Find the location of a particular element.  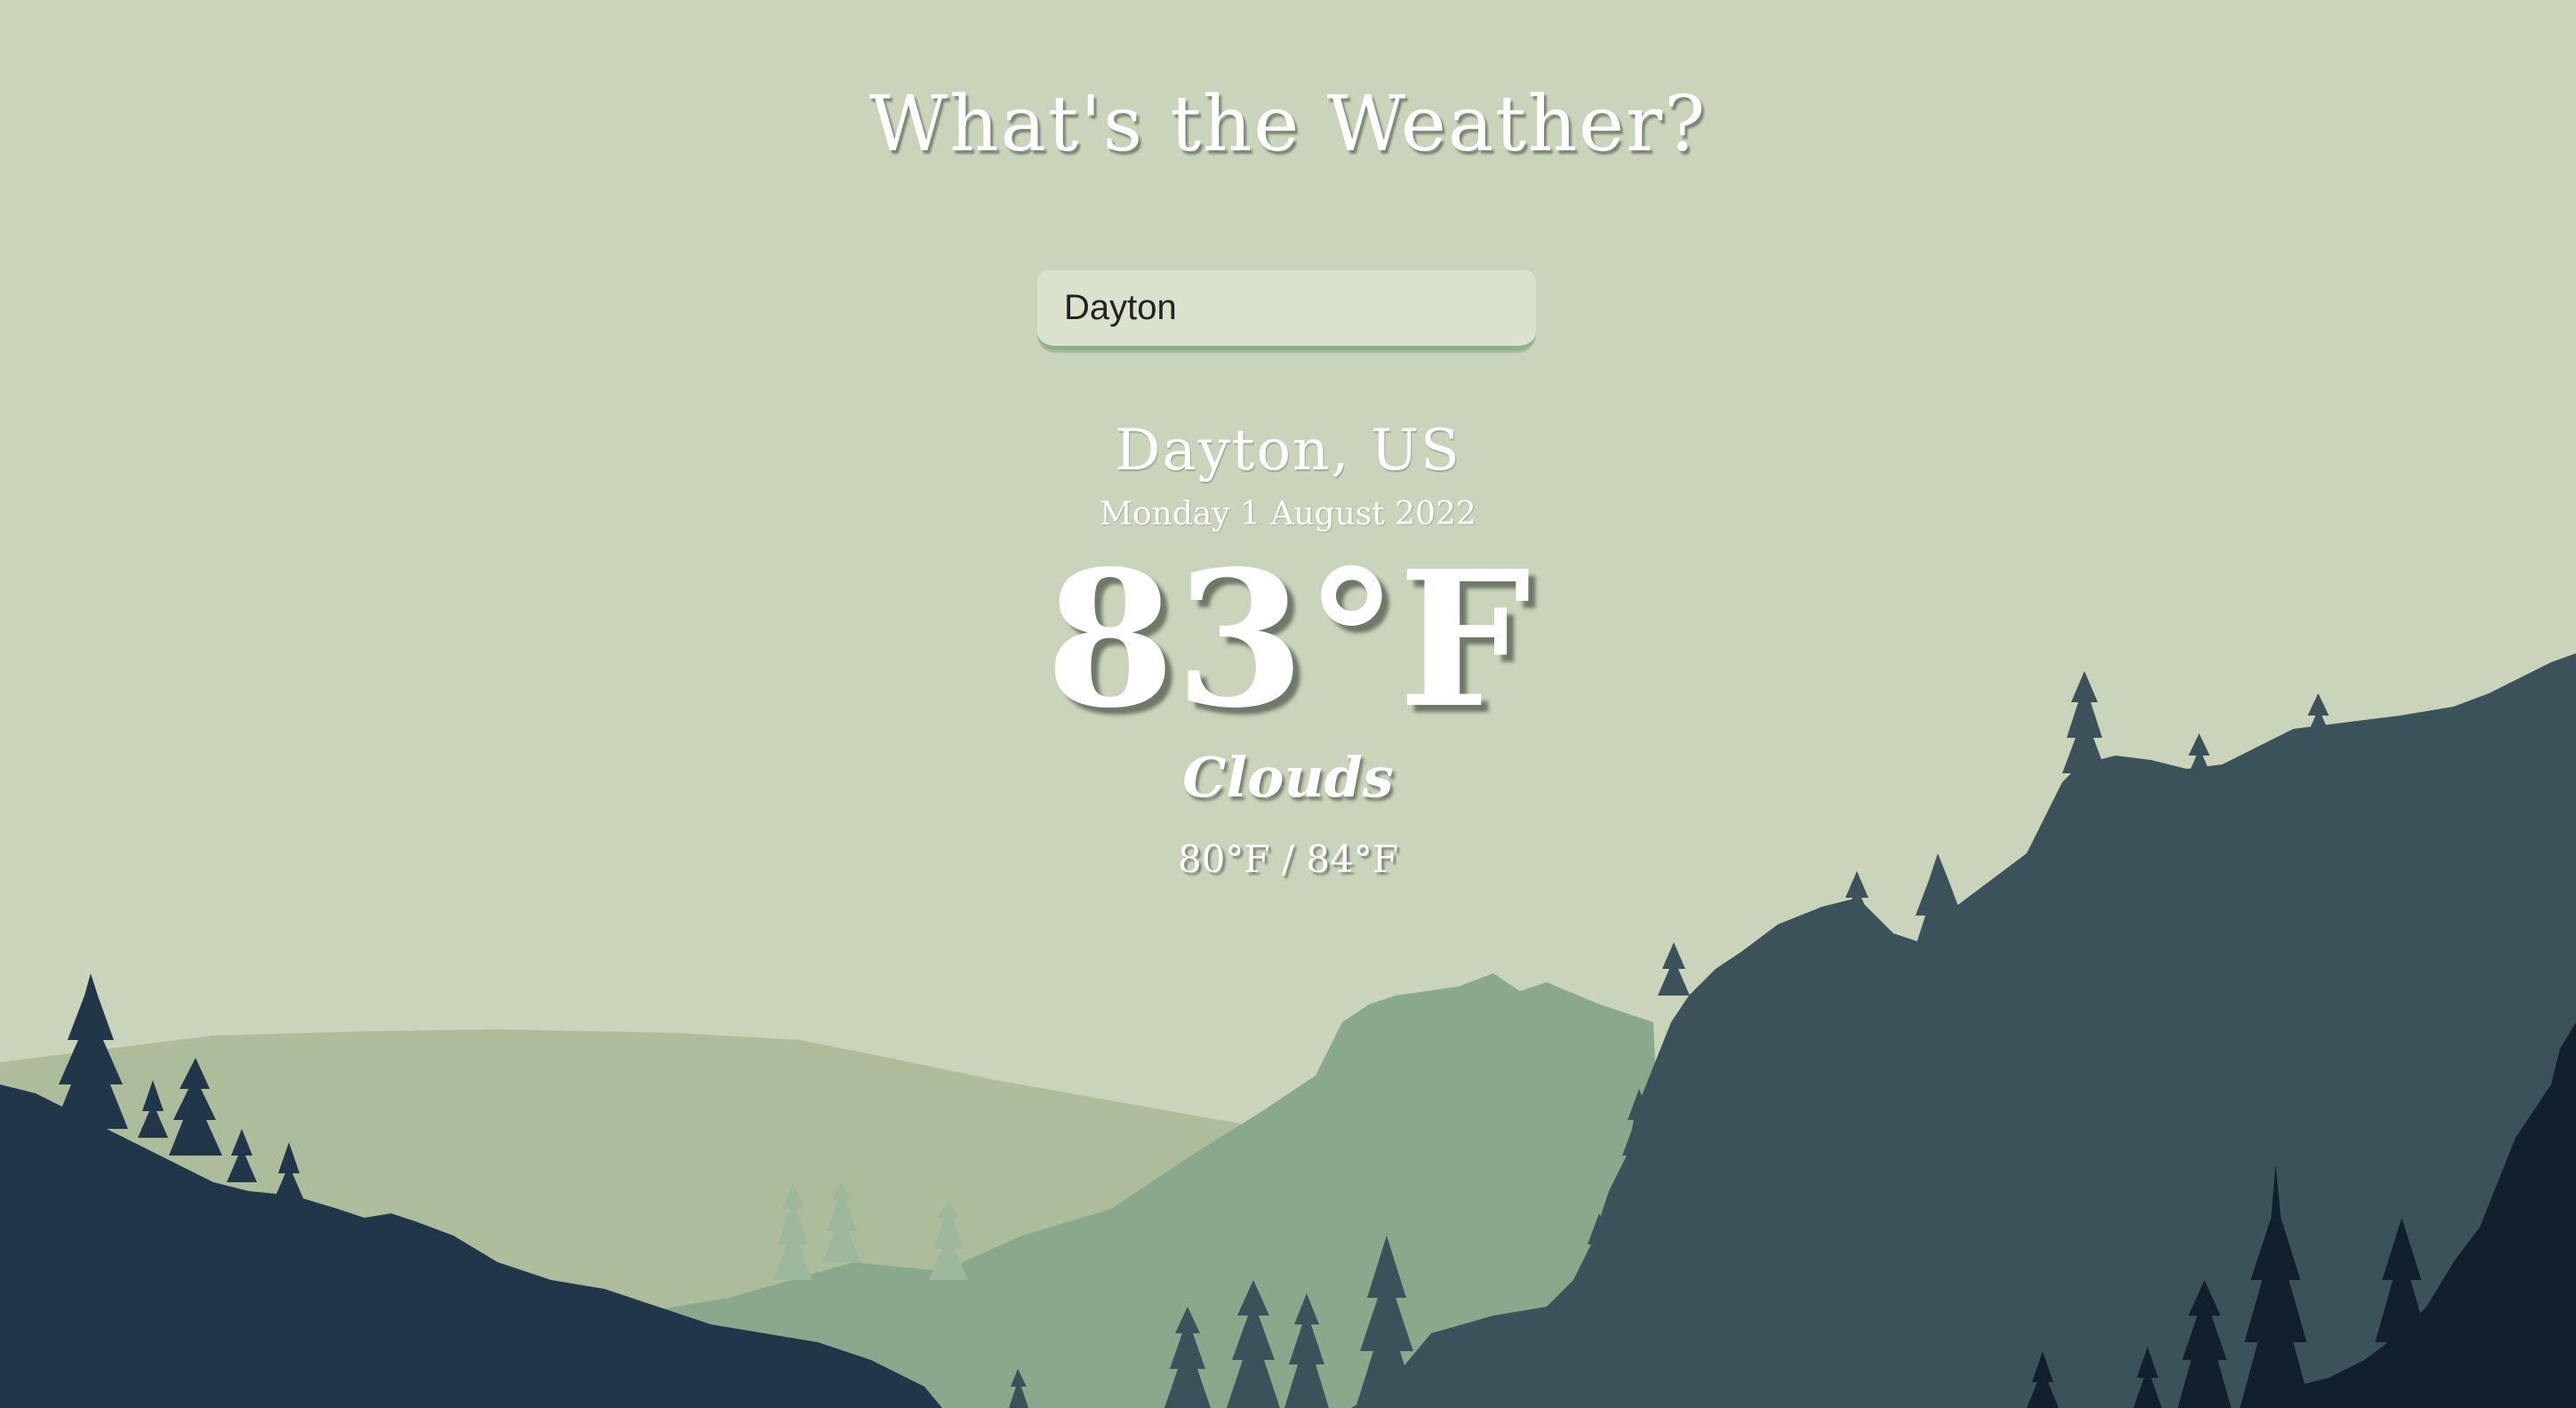

weather-condition: Clouds is located at coordinates (1288, 777).